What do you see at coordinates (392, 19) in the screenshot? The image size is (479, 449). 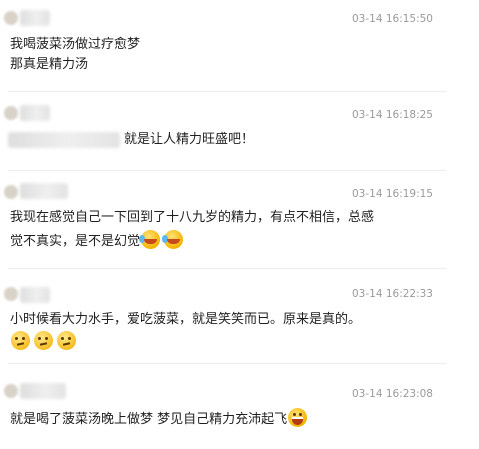 I see `comment-timestamp: 03-14 16:15:50` at bounding box center [392, 19].